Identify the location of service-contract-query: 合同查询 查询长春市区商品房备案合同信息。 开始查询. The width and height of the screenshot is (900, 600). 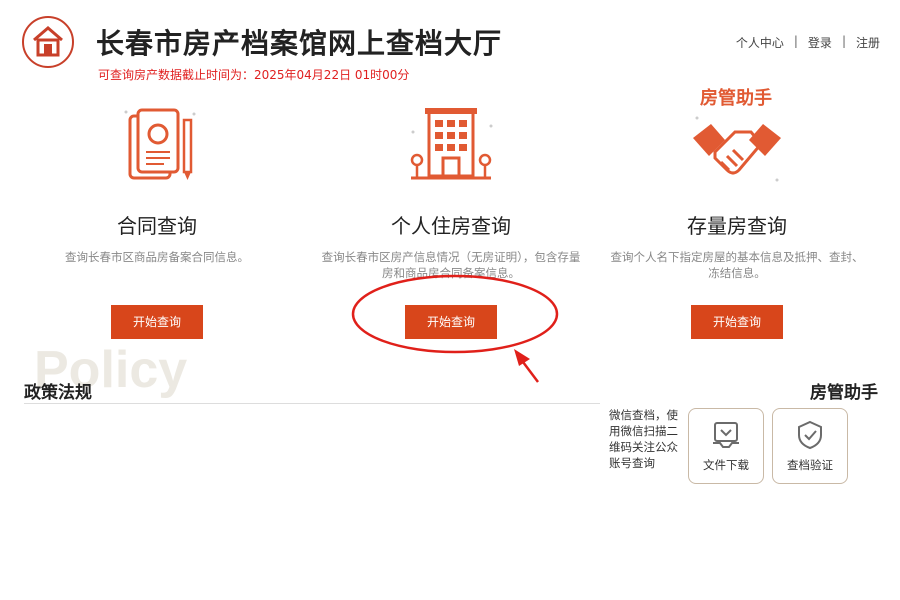
(157, 215).